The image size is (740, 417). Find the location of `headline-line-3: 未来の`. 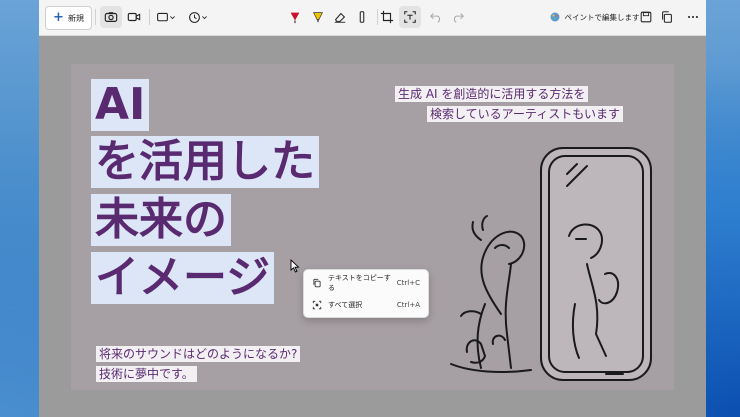

headline-line-3: 未来の is located at coordinates (161, 220).